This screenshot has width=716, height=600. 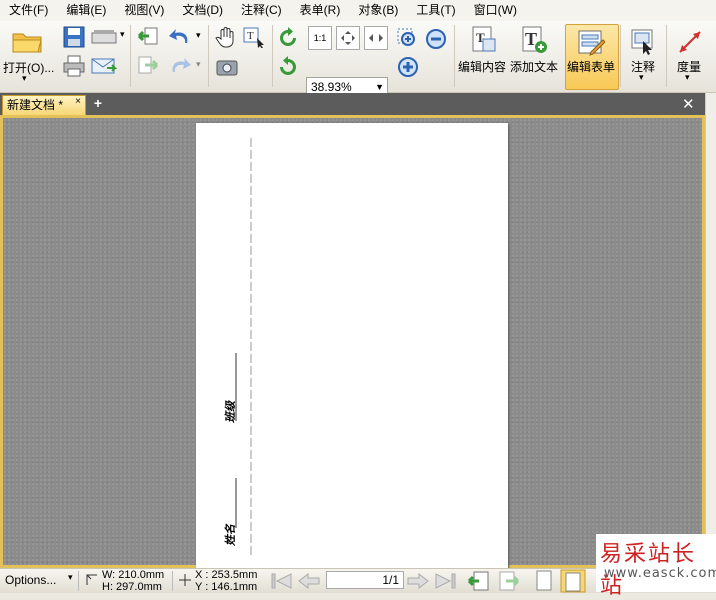 I want to click on print-icon, so click(x=74, y=66).